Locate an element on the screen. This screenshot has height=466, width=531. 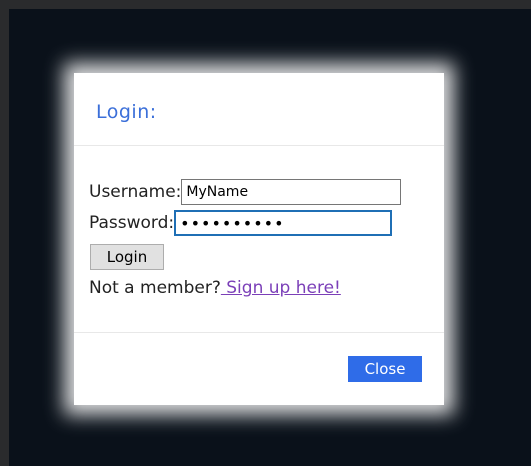
modal-footer: Close is located at coordinates (259, 369).